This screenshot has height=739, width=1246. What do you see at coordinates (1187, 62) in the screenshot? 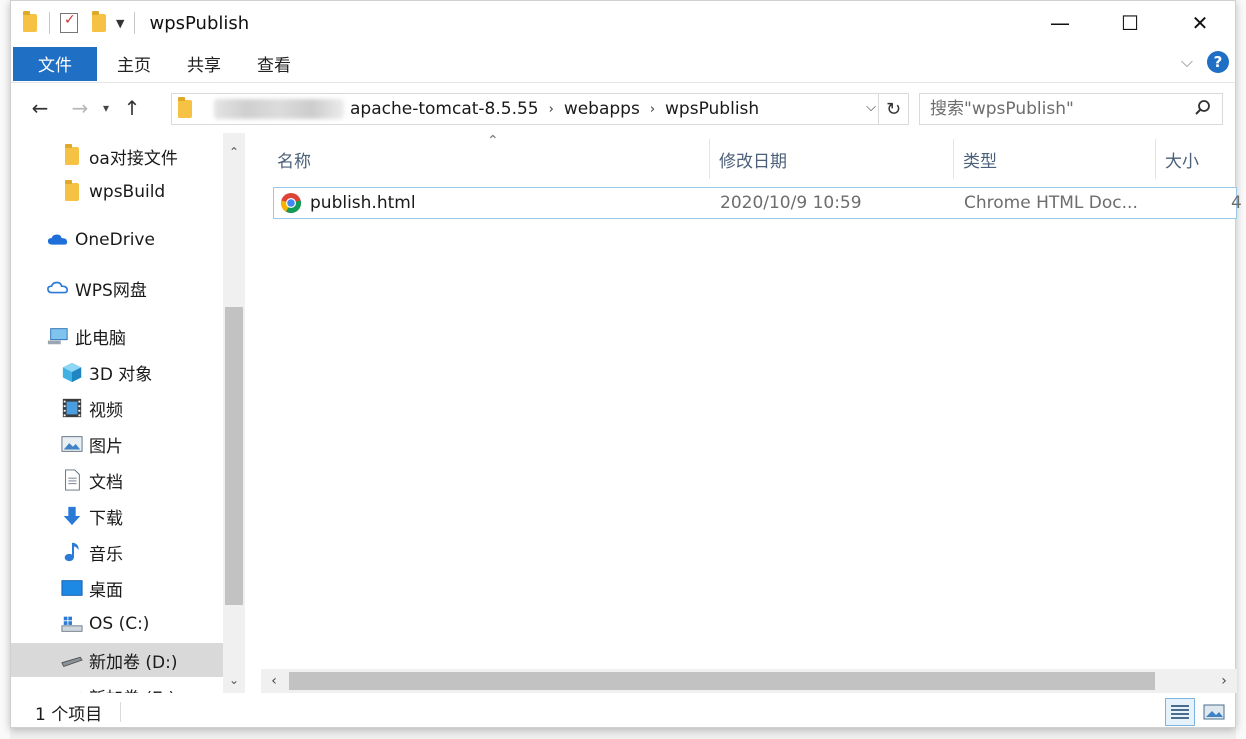
I see `expand-ribbon-icon: ⌵` at bounding box center [1187, 62].